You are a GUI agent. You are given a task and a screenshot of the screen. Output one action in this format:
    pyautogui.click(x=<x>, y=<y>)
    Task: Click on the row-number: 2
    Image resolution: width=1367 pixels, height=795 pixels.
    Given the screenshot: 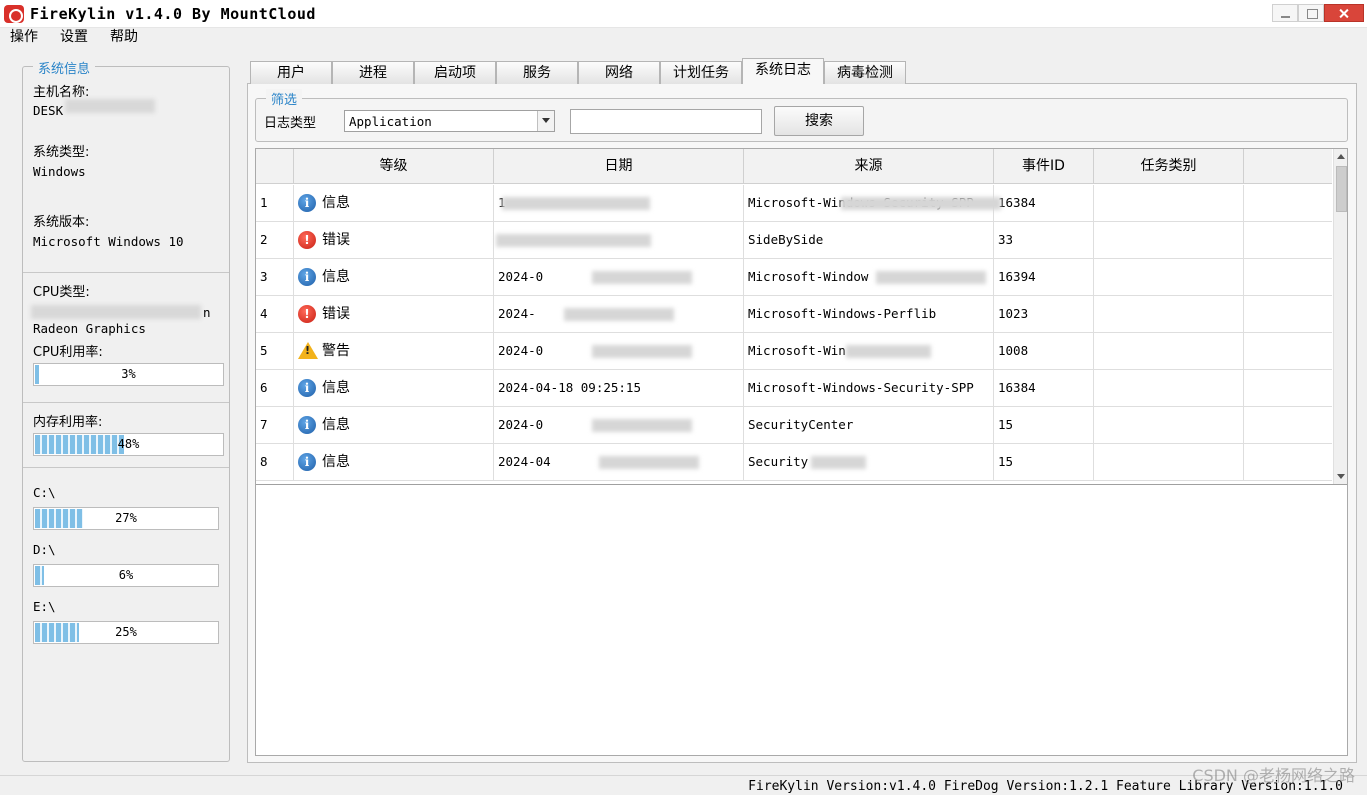 What is the action you would take?
    pyautogui.click(x=275, y=240)
    